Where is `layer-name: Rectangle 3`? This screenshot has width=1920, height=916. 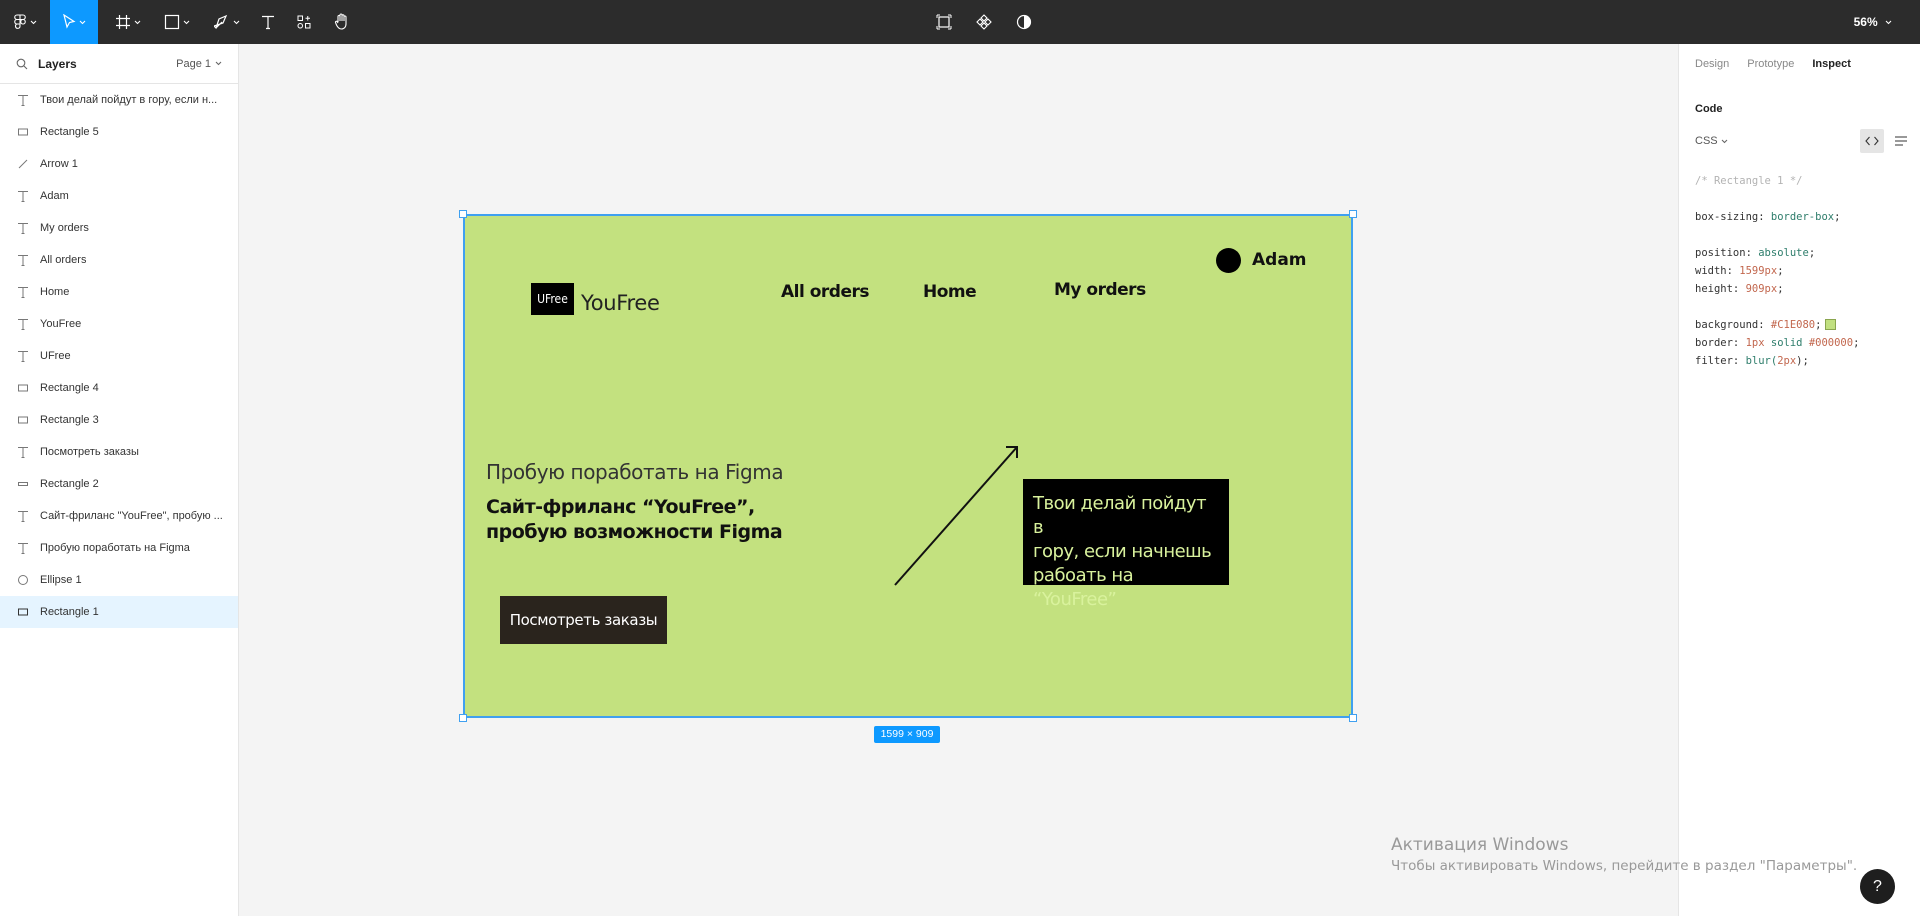 layer-name: Rectangle 3 is located at coordinates (69, 420).